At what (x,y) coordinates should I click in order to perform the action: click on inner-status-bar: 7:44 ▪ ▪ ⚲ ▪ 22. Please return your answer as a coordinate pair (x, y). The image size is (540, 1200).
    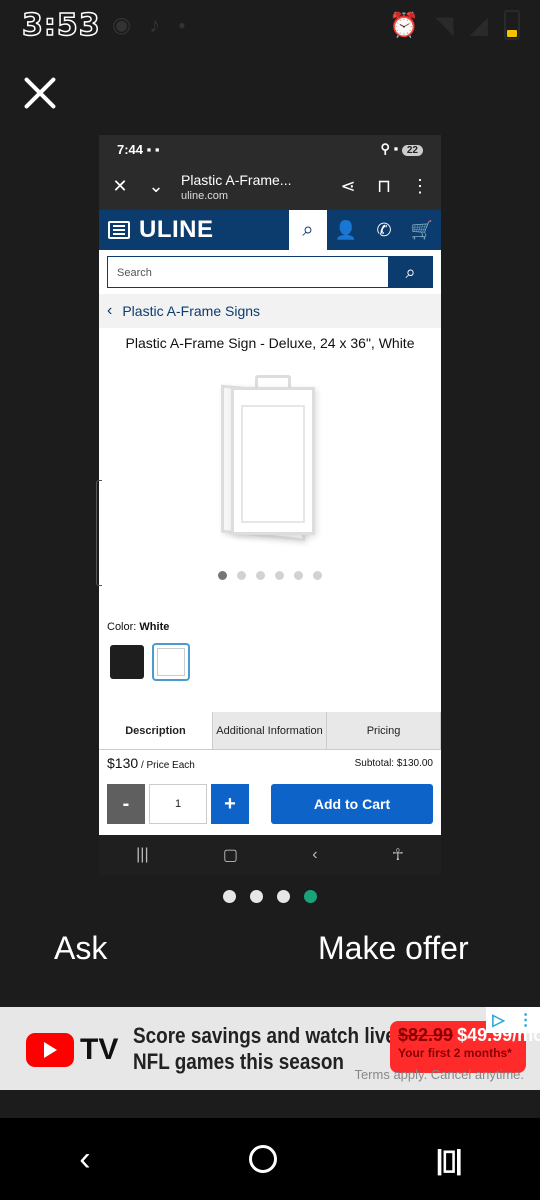
    Looking at the image, I should click on (270, 149).